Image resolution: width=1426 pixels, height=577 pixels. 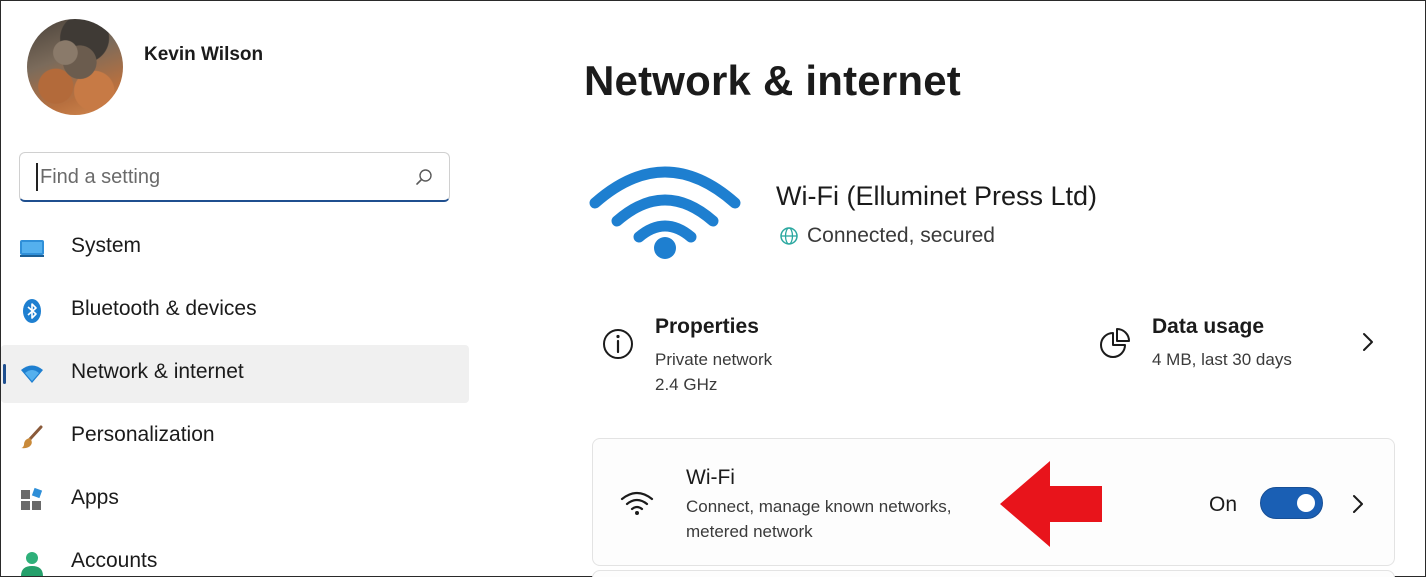 I want to click on person-icon, so click(x=32, y=564).